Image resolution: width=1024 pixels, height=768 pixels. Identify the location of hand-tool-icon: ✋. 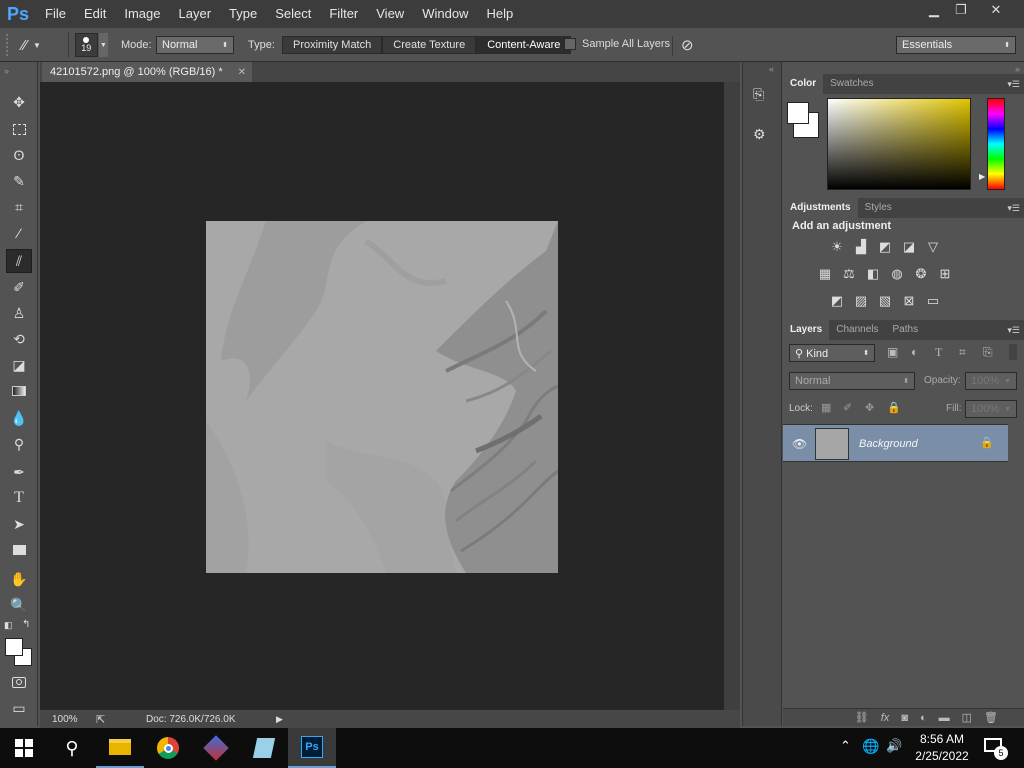
(19, 579).